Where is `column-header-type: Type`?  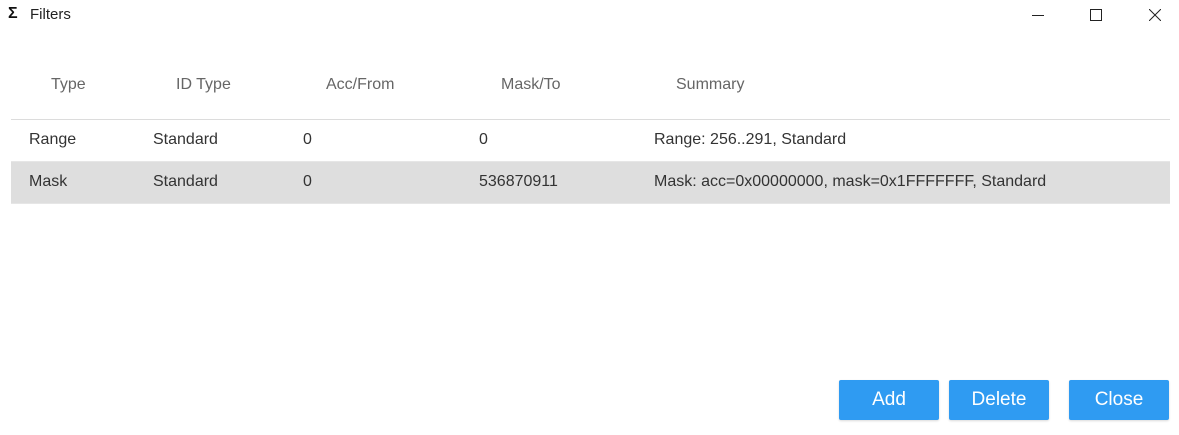 column-header-type: Type is located at coordinates (68, 85).